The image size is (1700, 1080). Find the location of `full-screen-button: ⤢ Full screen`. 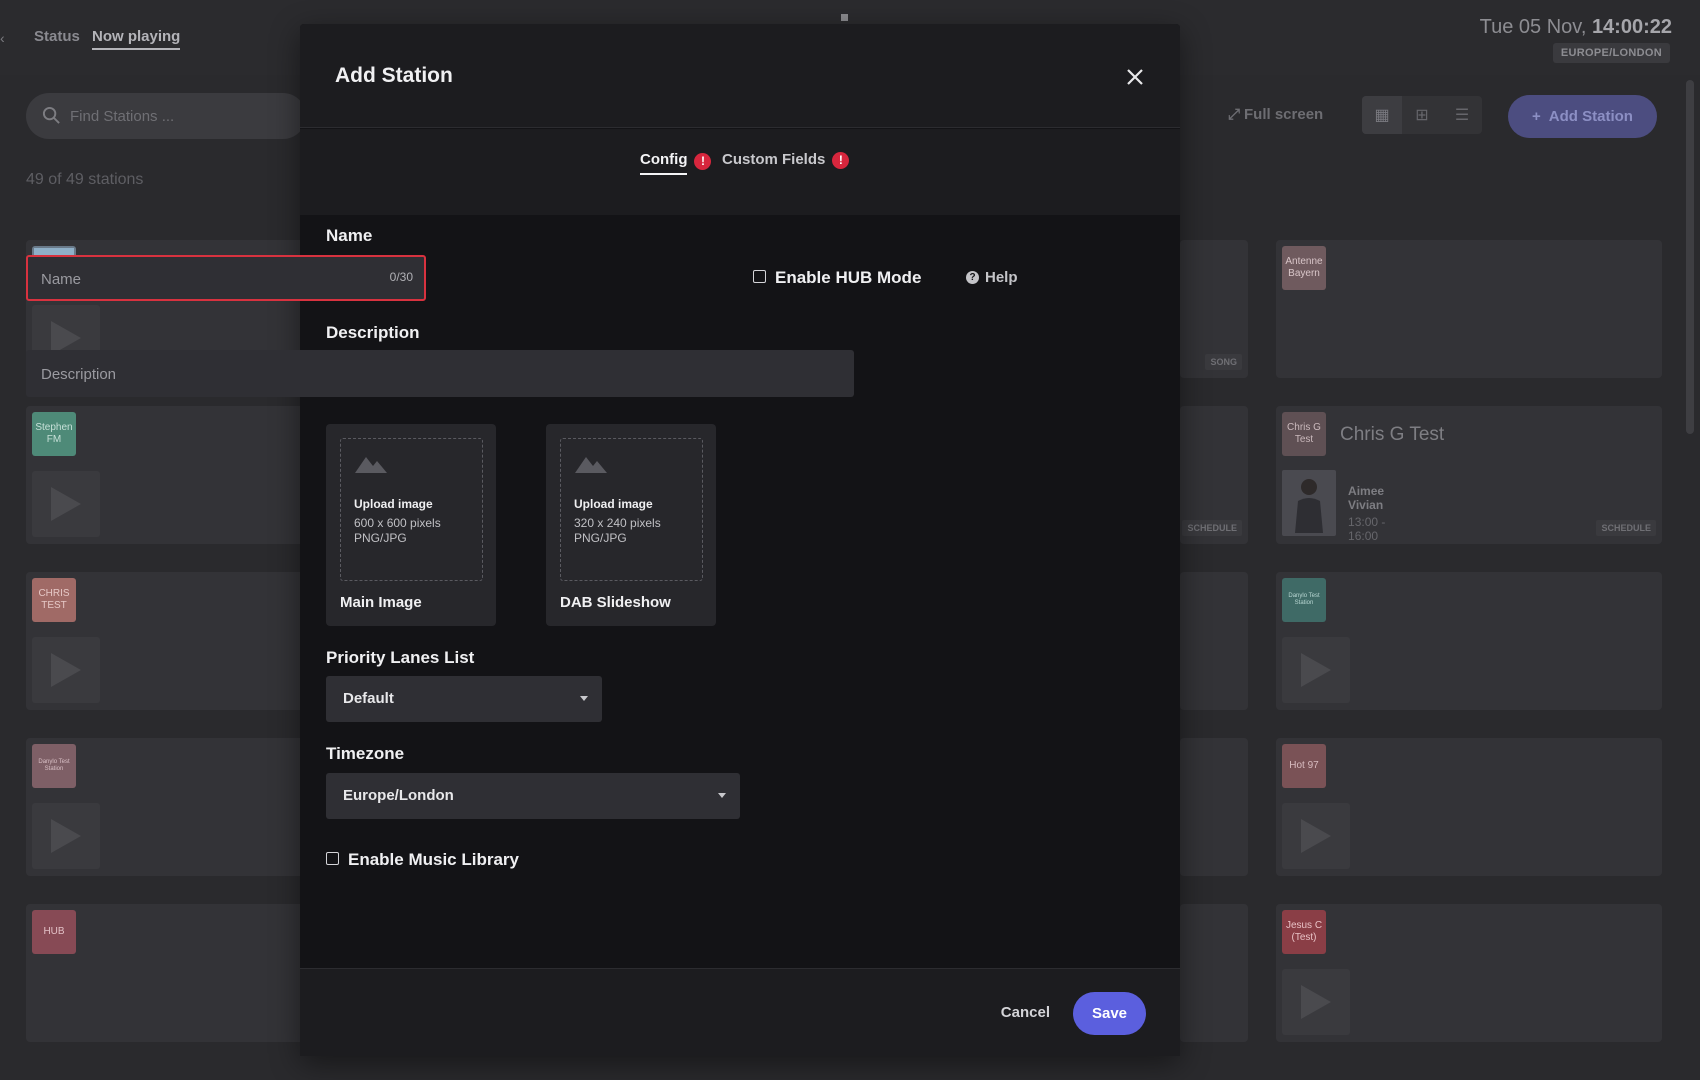

full-screen-button: ⤢ Full screen is located at coordinates (1275, 114).